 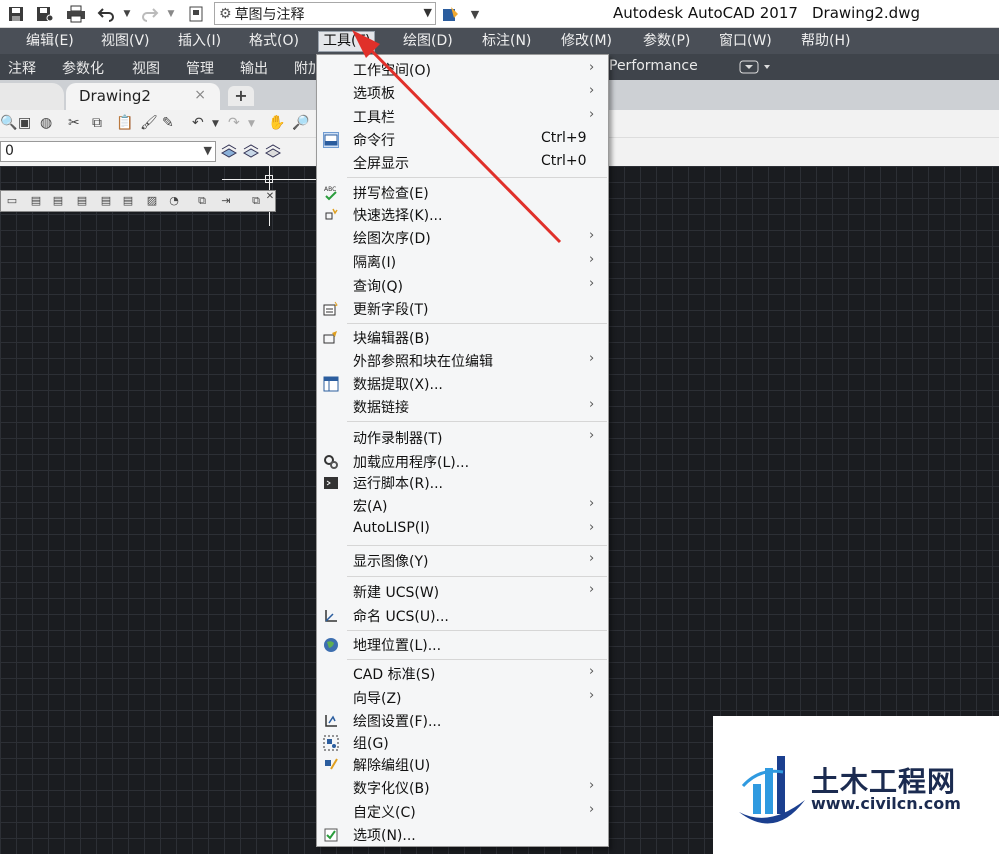 I want to click on attach-pdf-icon: ▤, so click(x=128, y=201).